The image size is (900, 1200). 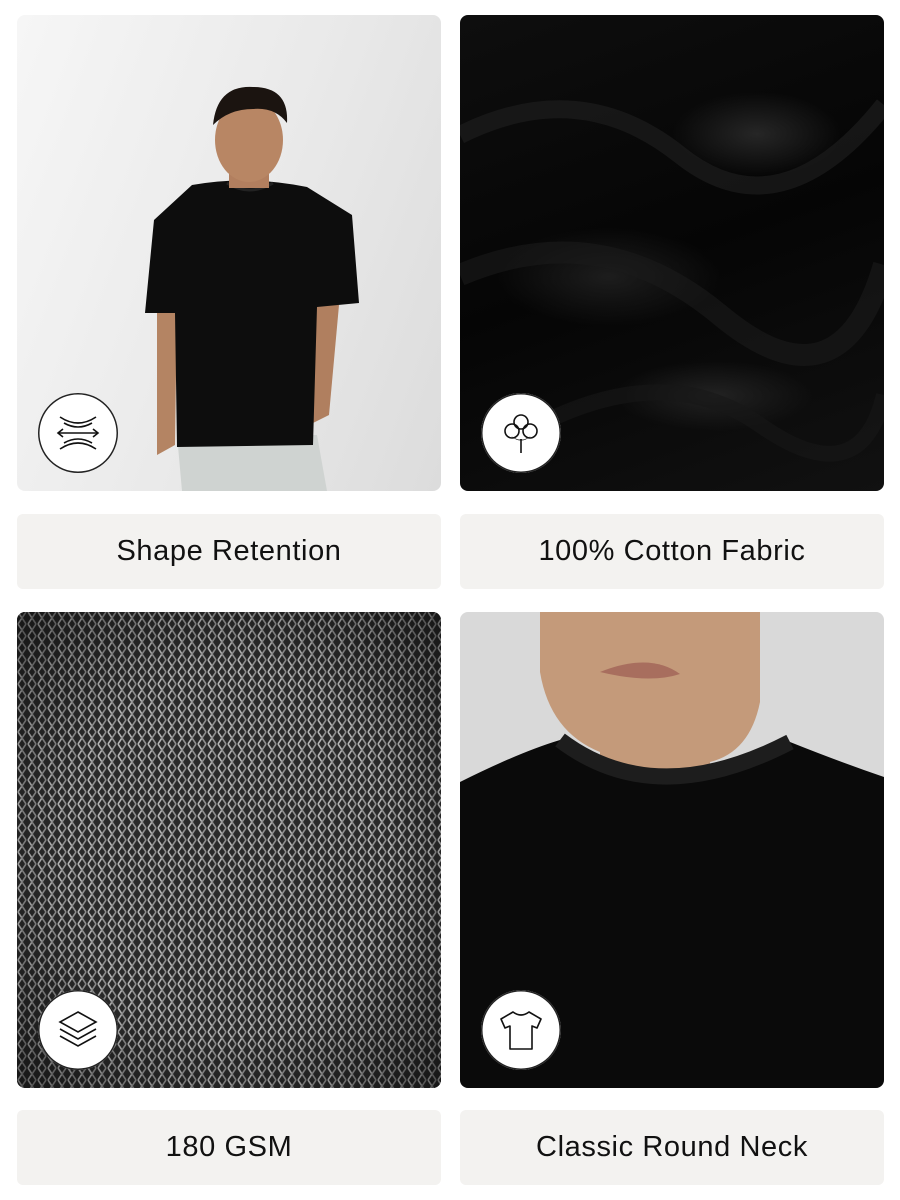 I want to click on shape-retention-badge, so click(x=78, y=433).